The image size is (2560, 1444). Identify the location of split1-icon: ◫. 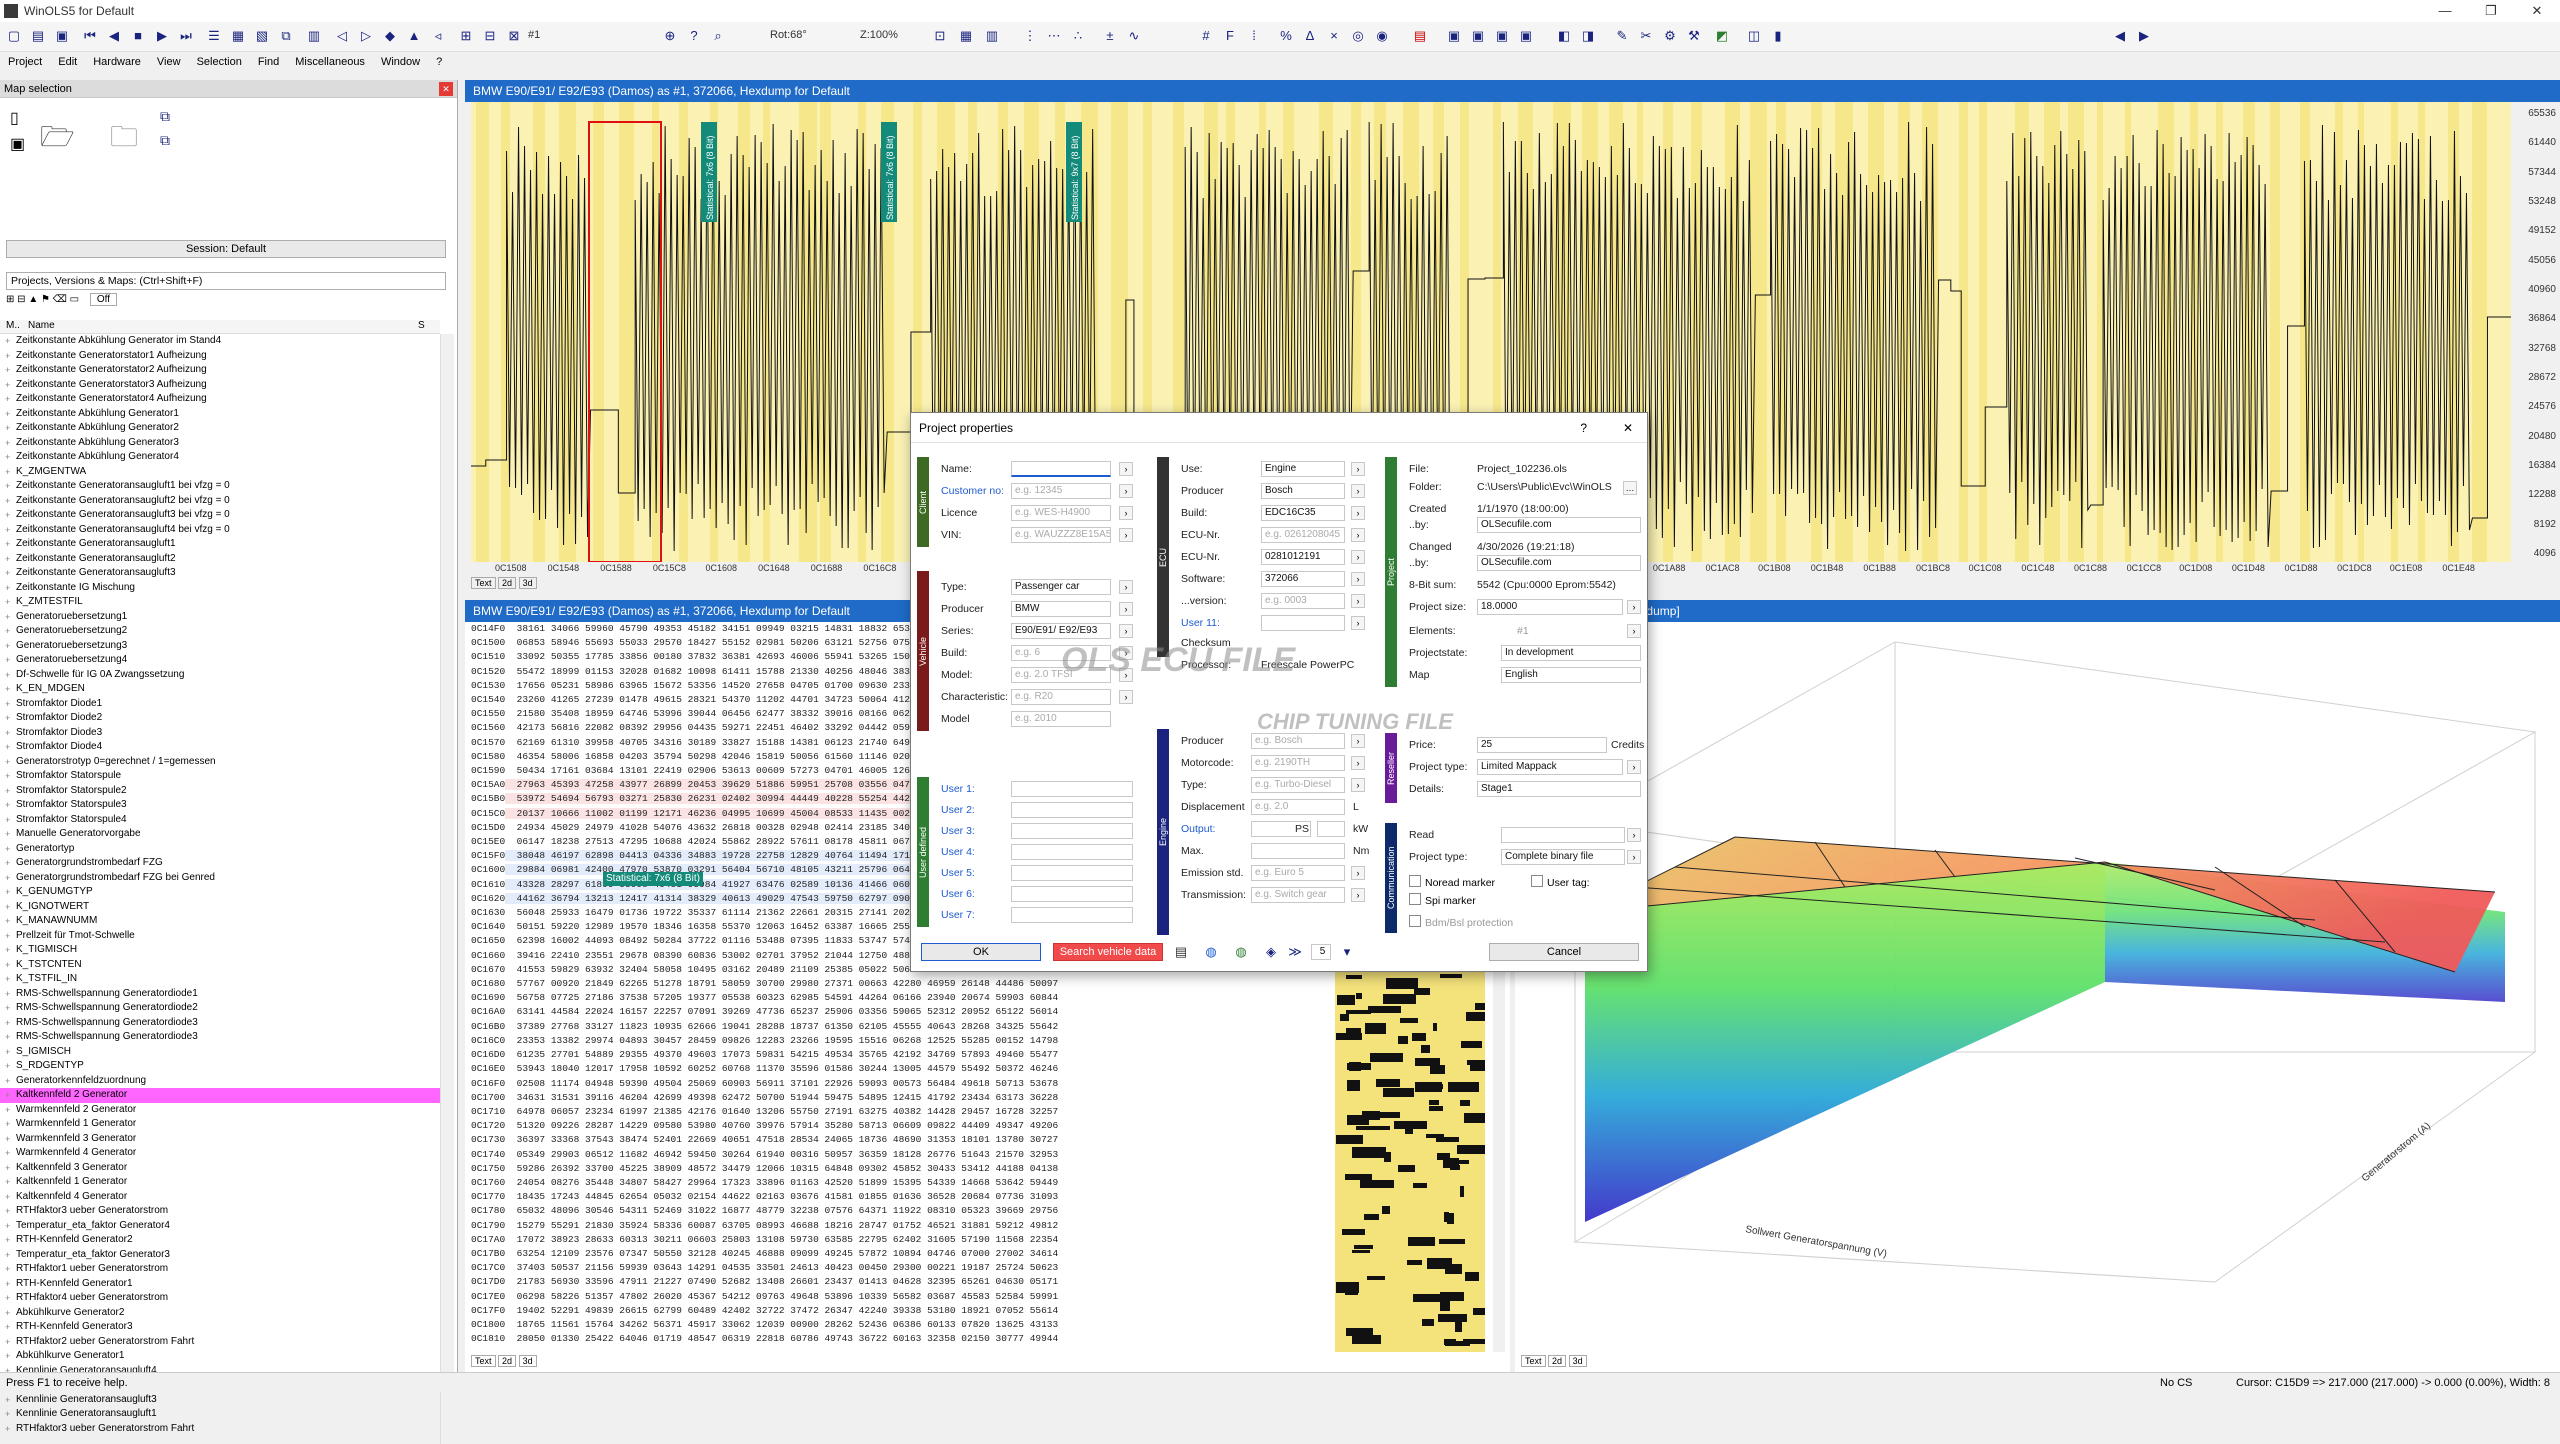
(1754, 36).